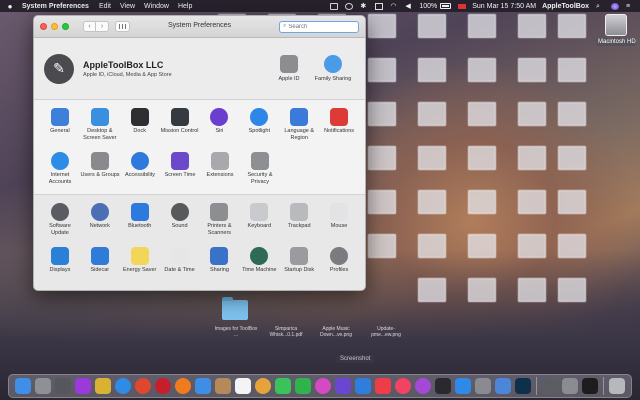  I want to click on system-preferences-icon, so click(483, 386).